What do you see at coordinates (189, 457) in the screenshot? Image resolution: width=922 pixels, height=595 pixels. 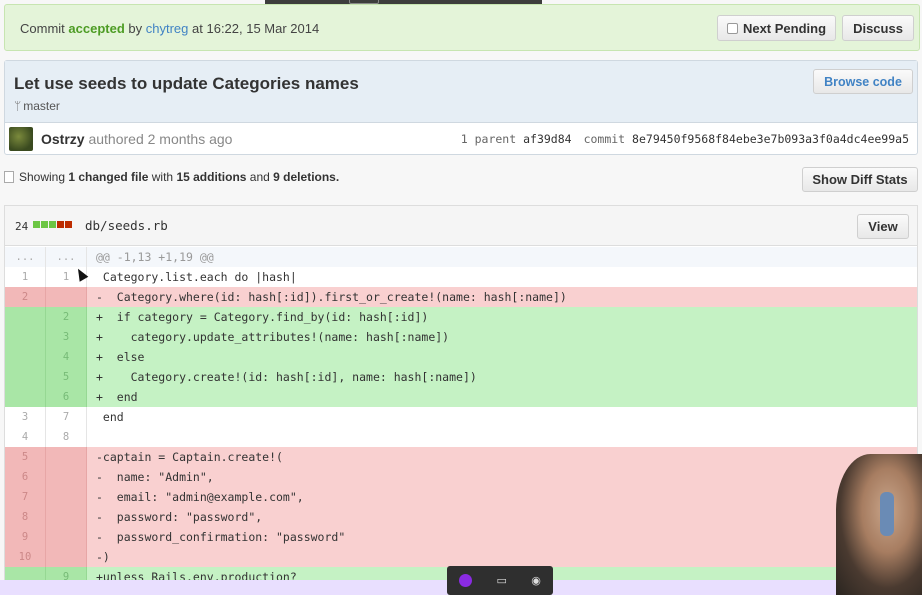 I see `code-text: -captain = Captain.create!(` at bounding box center [189, 457].